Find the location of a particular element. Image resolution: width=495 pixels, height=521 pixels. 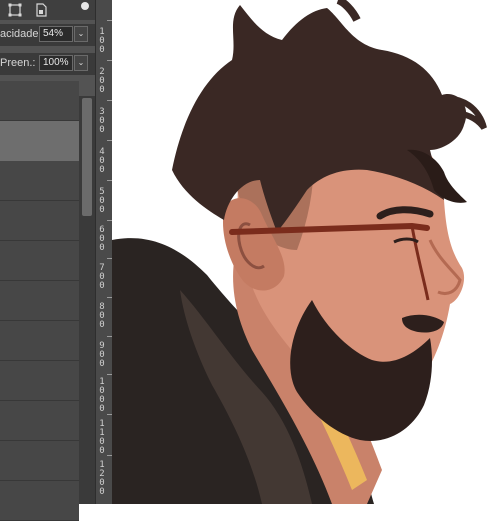

ruler-label: 3 0 0 is located at coordinates (102, 121).